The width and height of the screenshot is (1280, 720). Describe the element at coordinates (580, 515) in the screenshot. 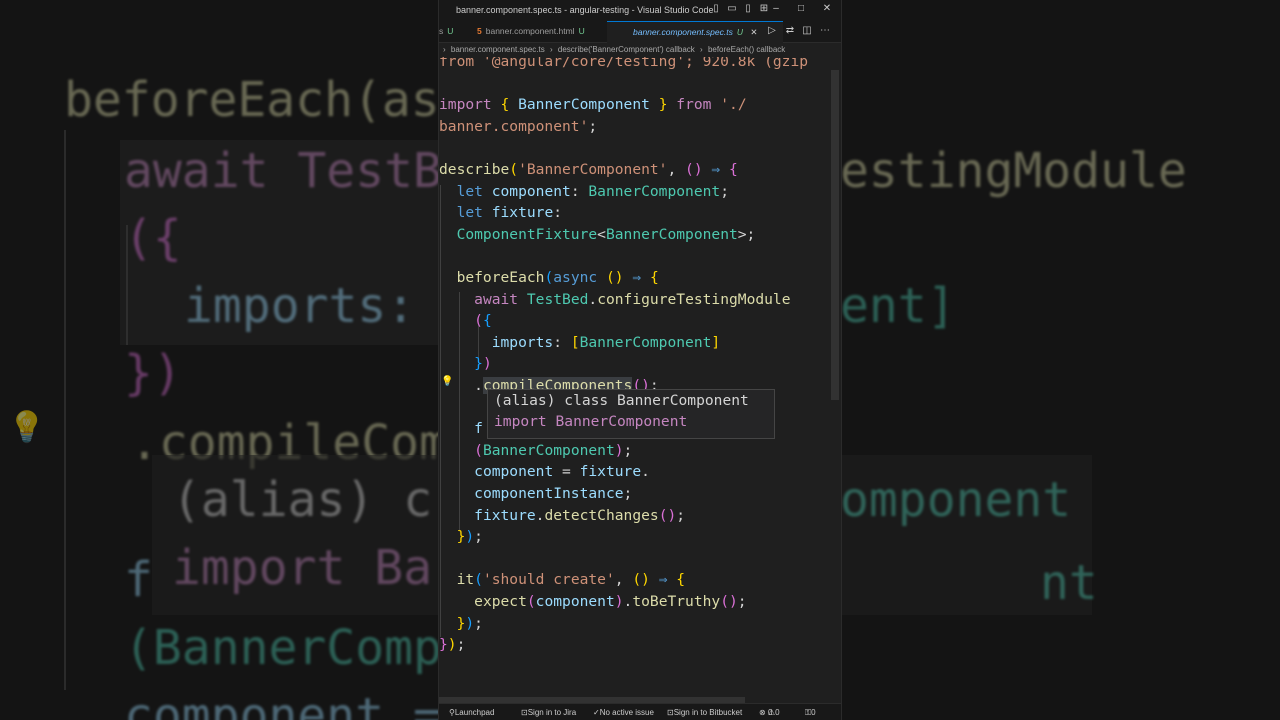

I see `code-line: fixture.detectChanges();` at that location.